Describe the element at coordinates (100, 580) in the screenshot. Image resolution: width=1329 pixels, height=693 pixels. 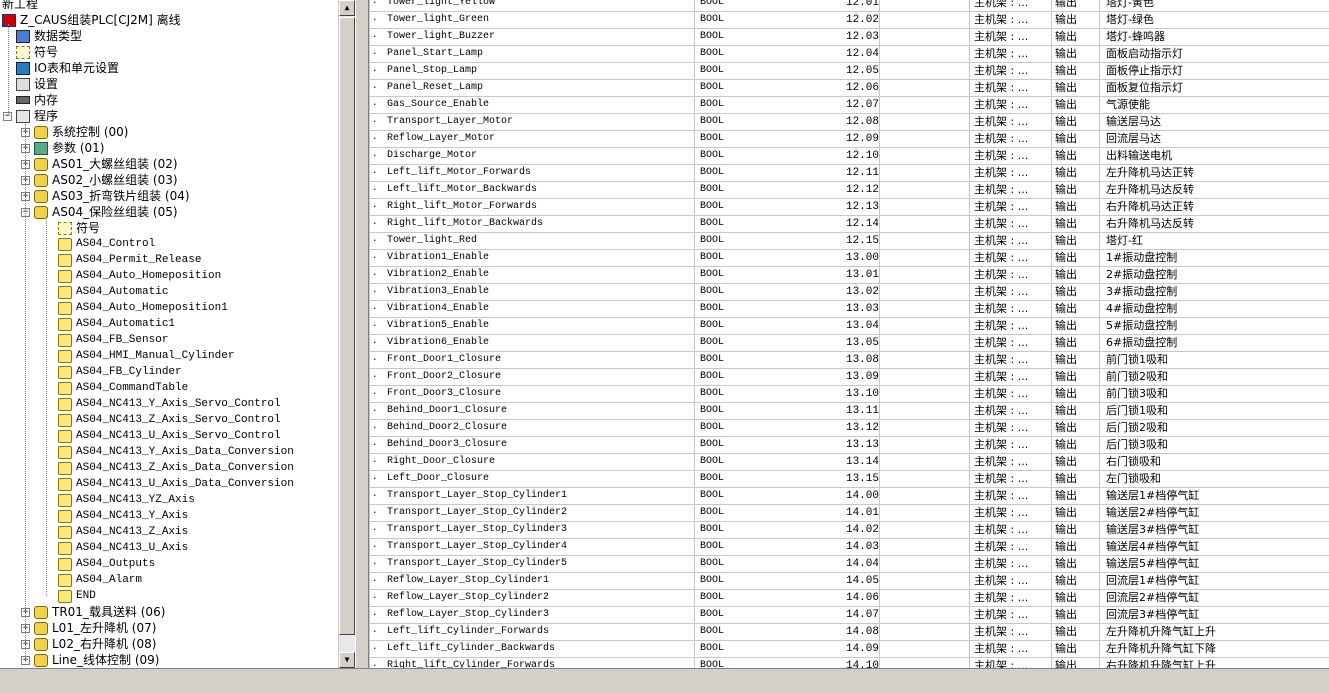
I see `tree-section: AS04_Alarm` at that location.